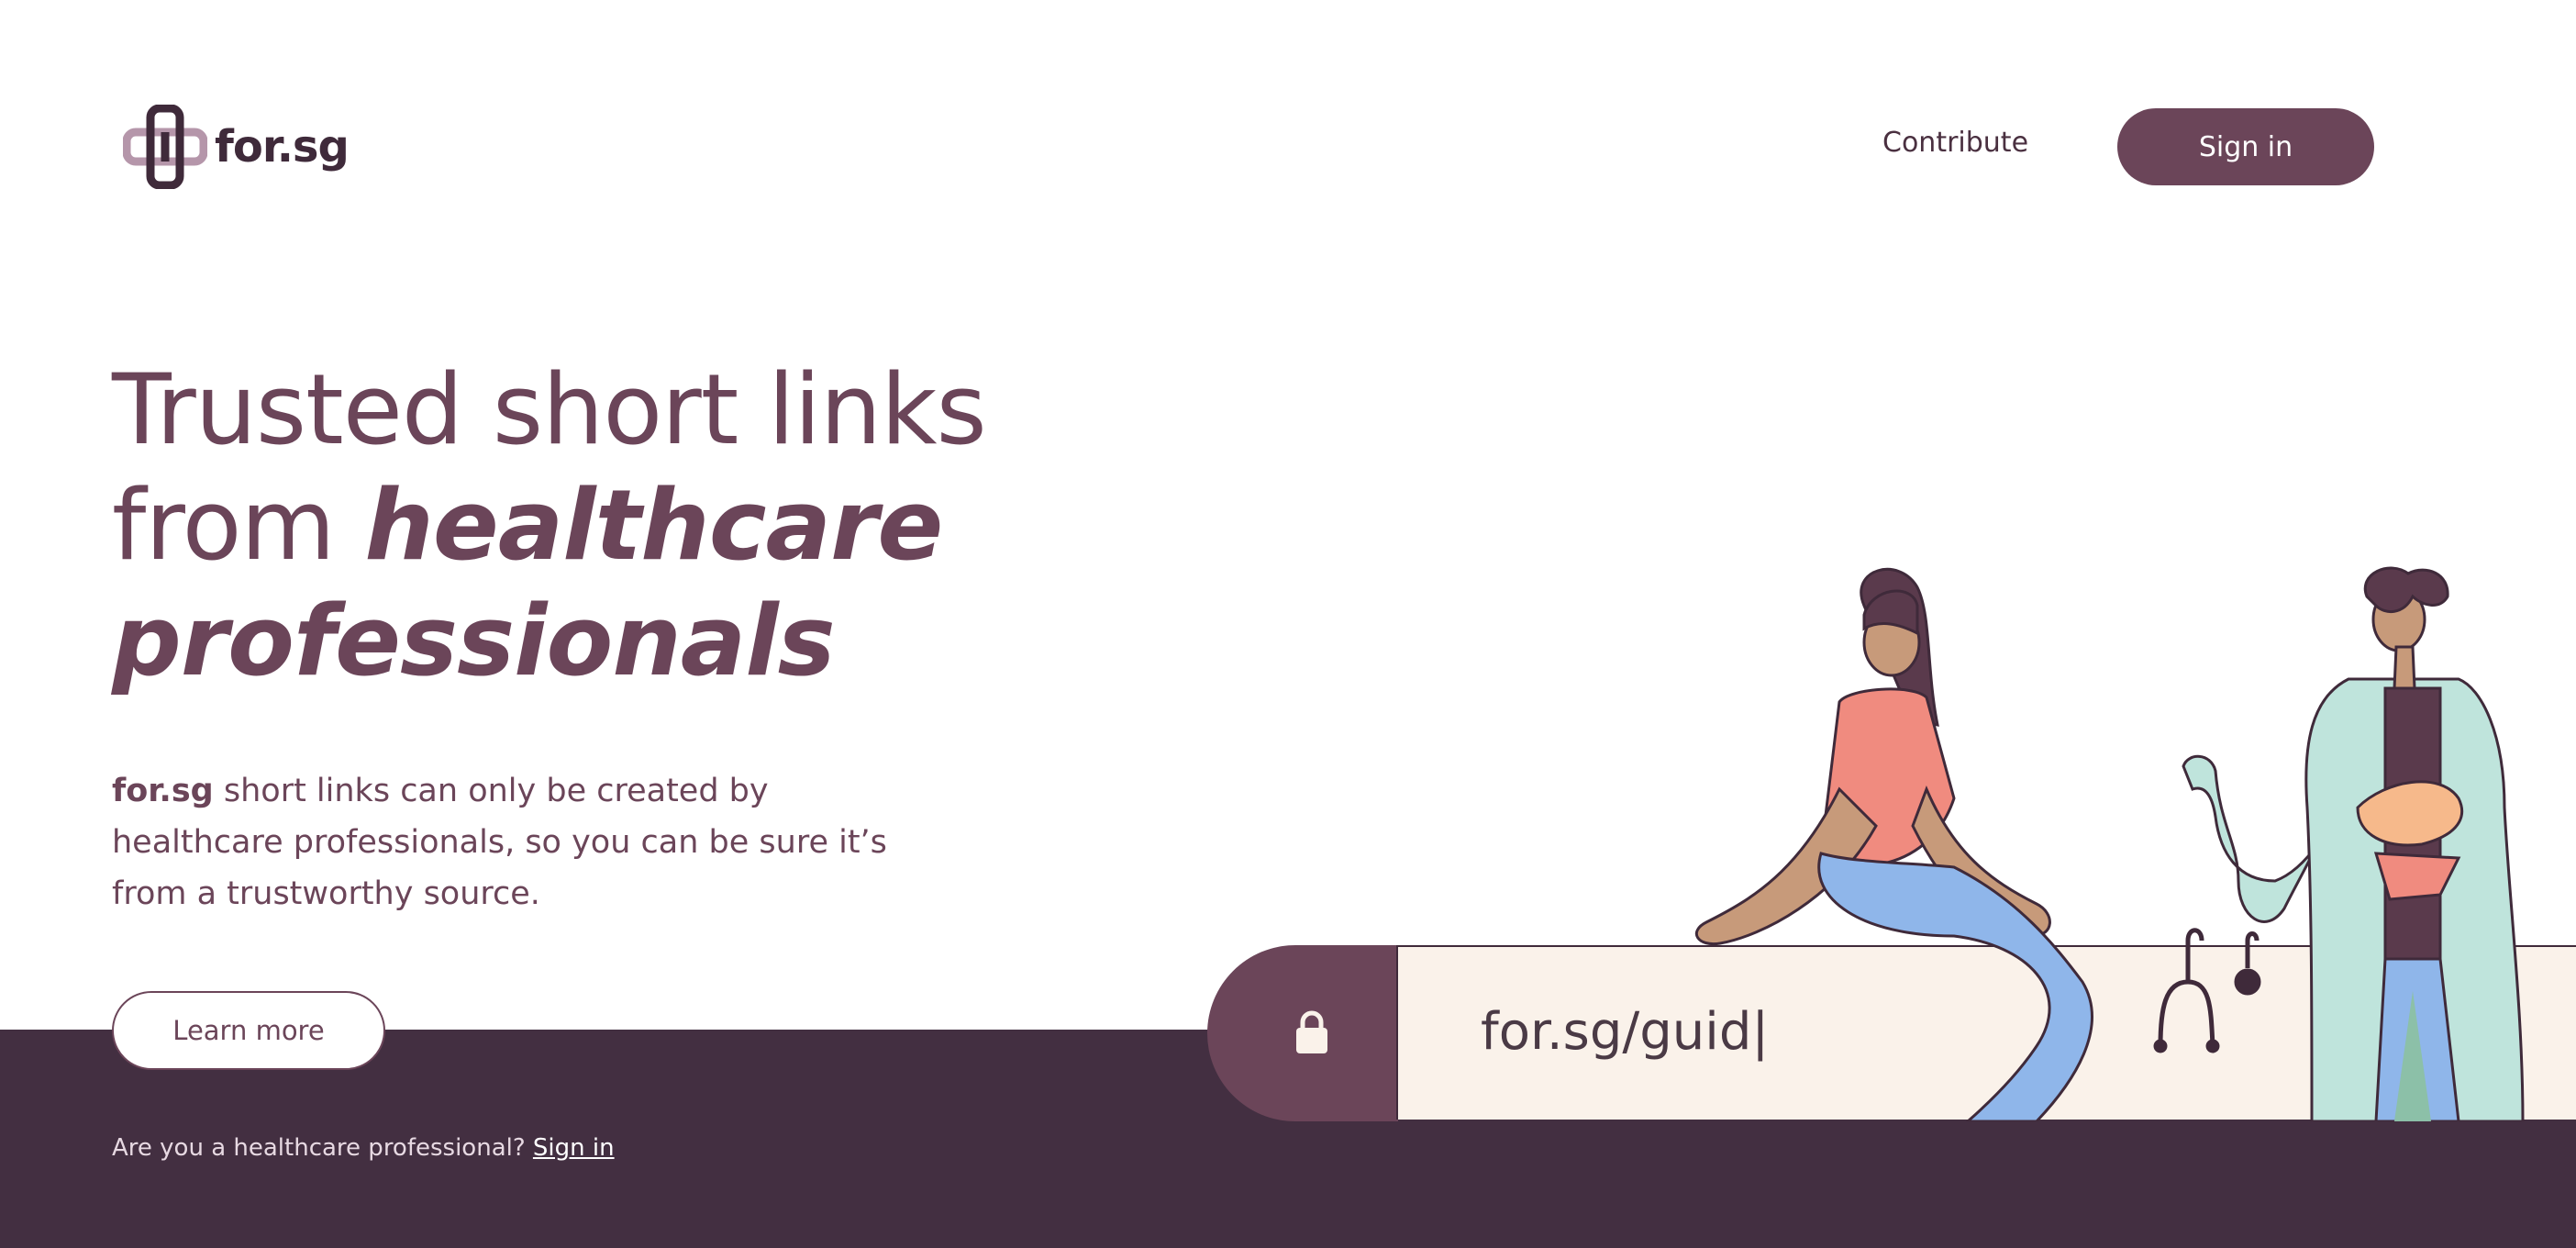  I want to click on hero-title-professionals: professionals, so click(474, 641).